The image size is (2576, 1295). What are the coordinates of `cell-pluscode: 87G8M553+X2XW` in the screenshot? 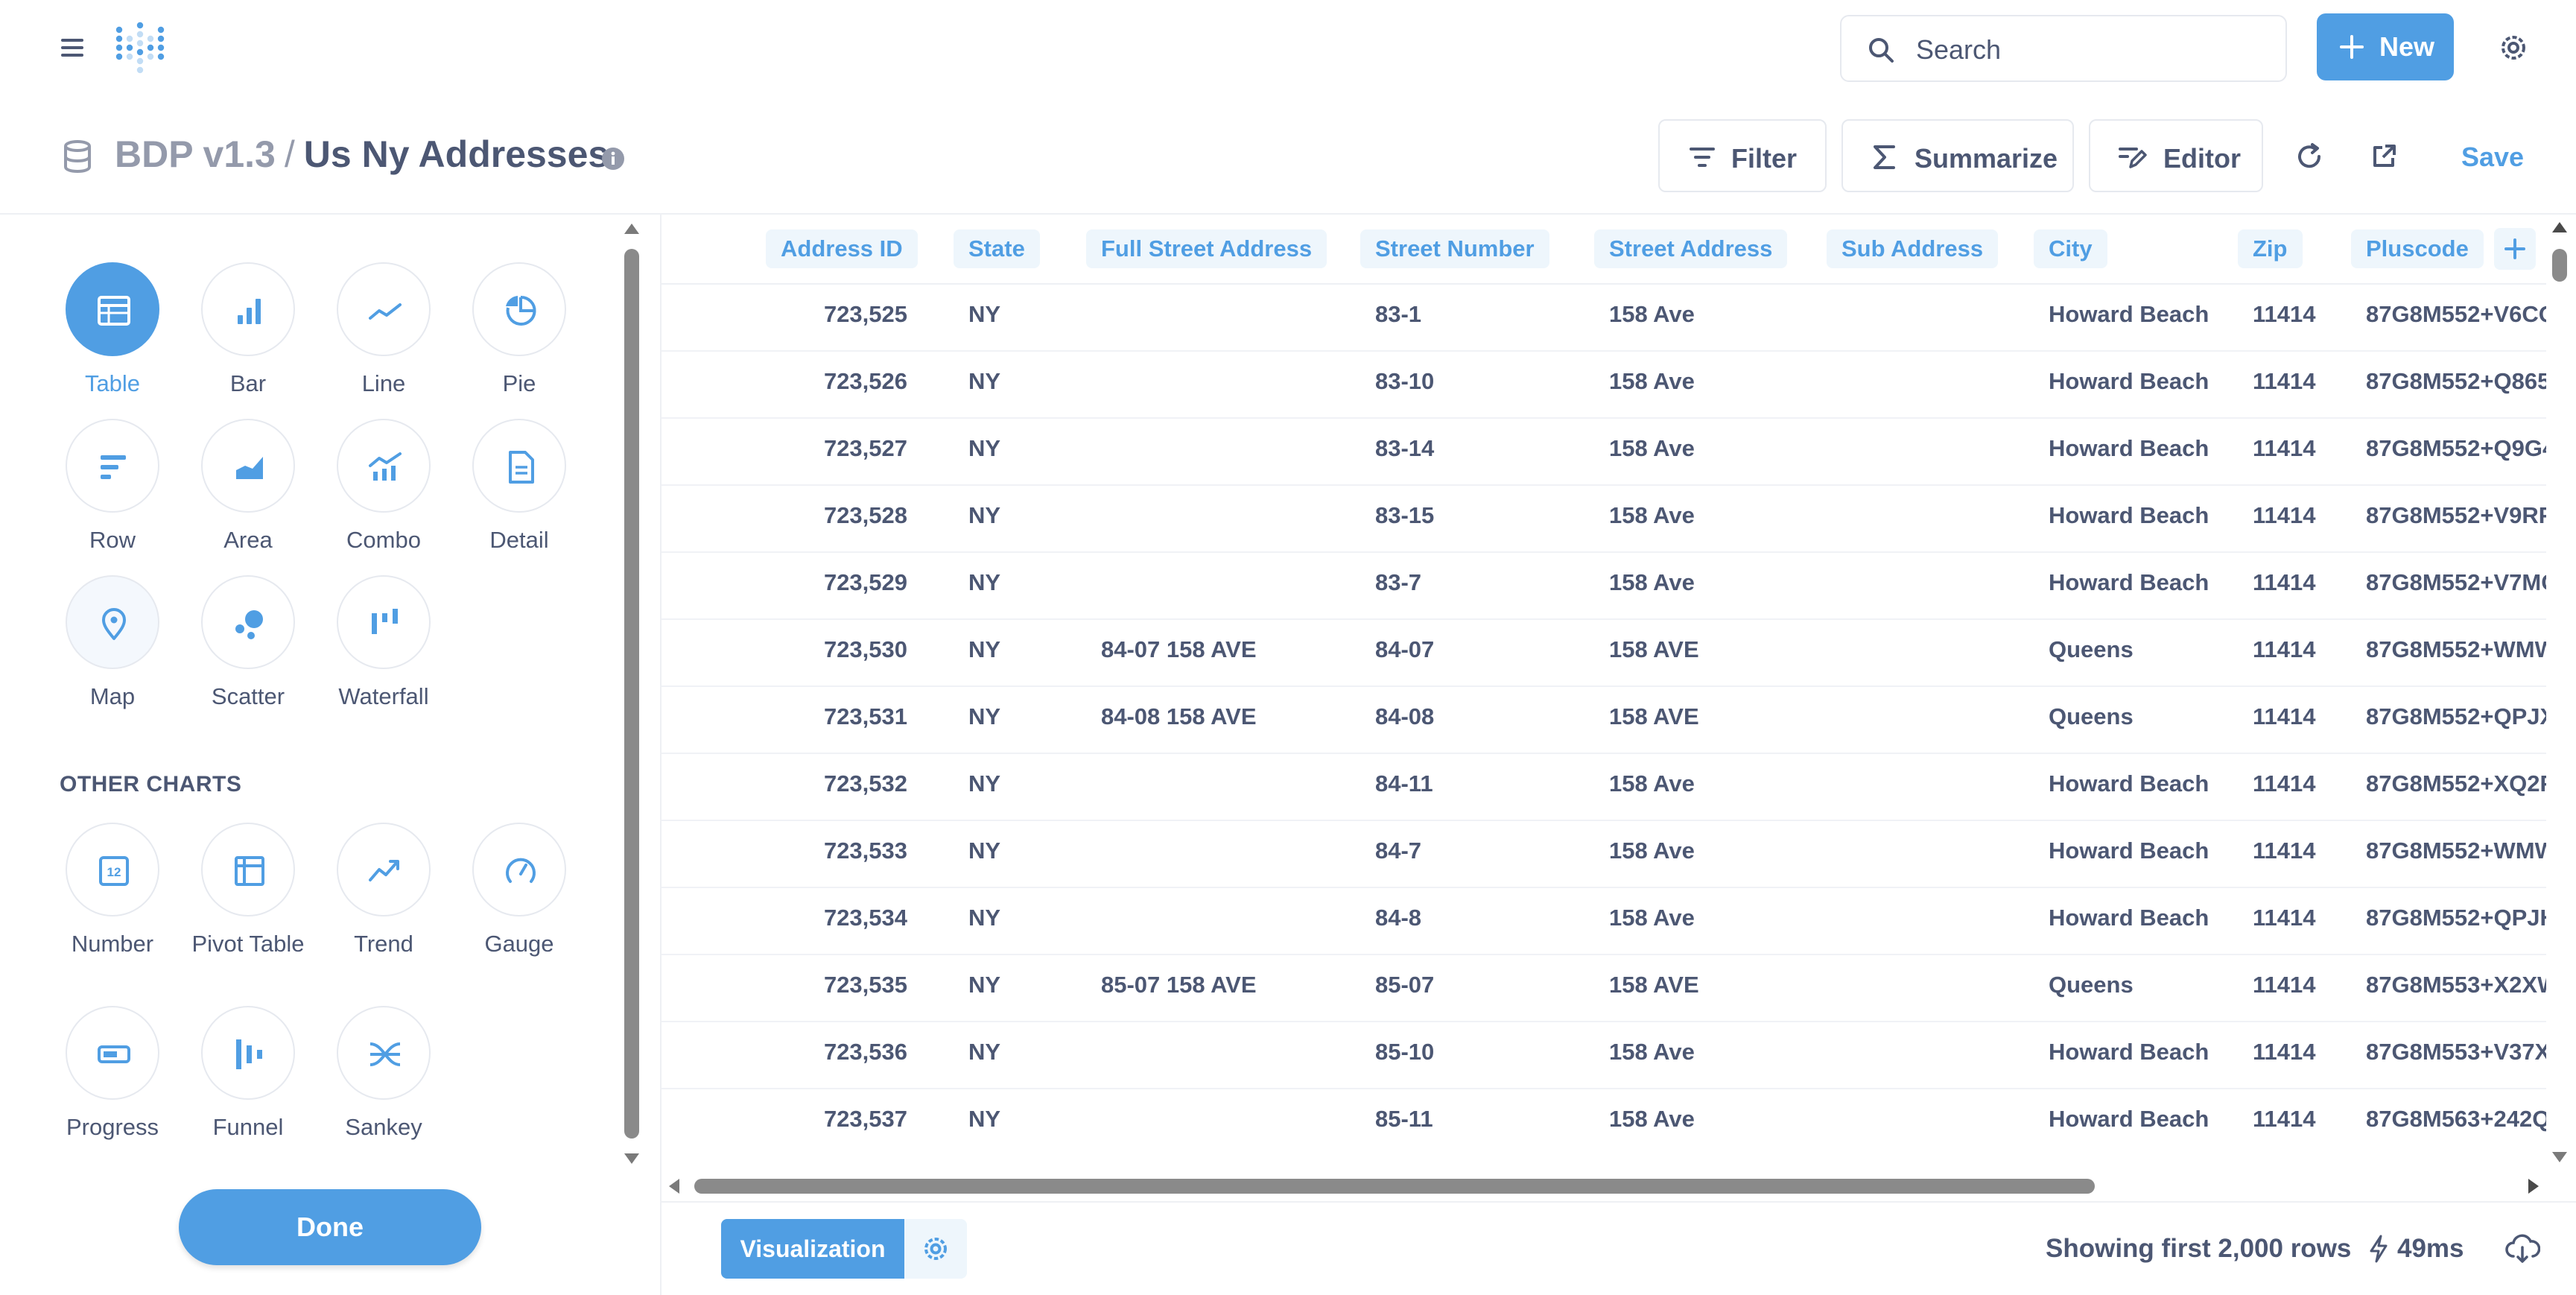 It's located at (2456, 985).